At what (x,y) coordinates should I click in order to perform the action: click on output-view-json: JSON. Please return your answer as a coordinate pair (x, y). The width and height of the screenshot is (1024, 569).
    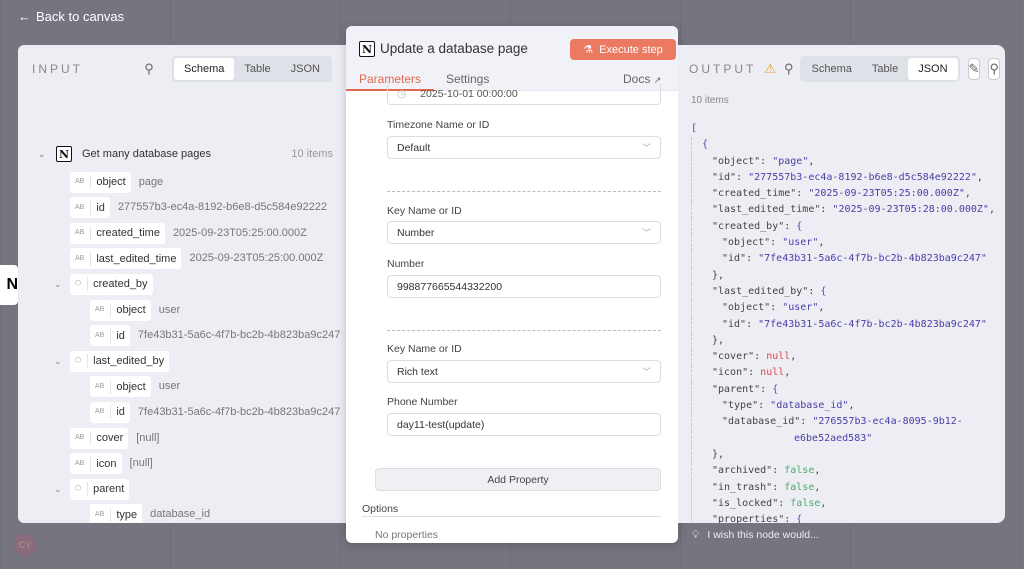
    Looking at the image, I should click on (933, 69).